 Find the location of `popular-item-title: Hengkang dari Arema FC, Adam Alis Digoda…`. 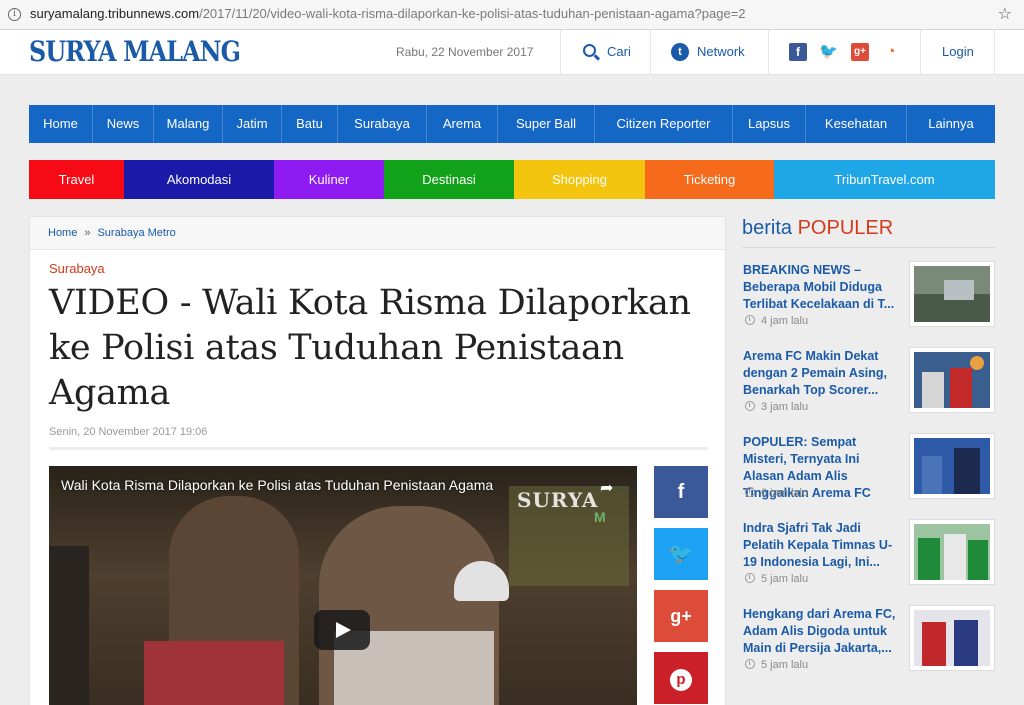

popular-item-title: Hengkang dari Arema FC, Adam Alis Digoda… is located at coordinates (823, 631).